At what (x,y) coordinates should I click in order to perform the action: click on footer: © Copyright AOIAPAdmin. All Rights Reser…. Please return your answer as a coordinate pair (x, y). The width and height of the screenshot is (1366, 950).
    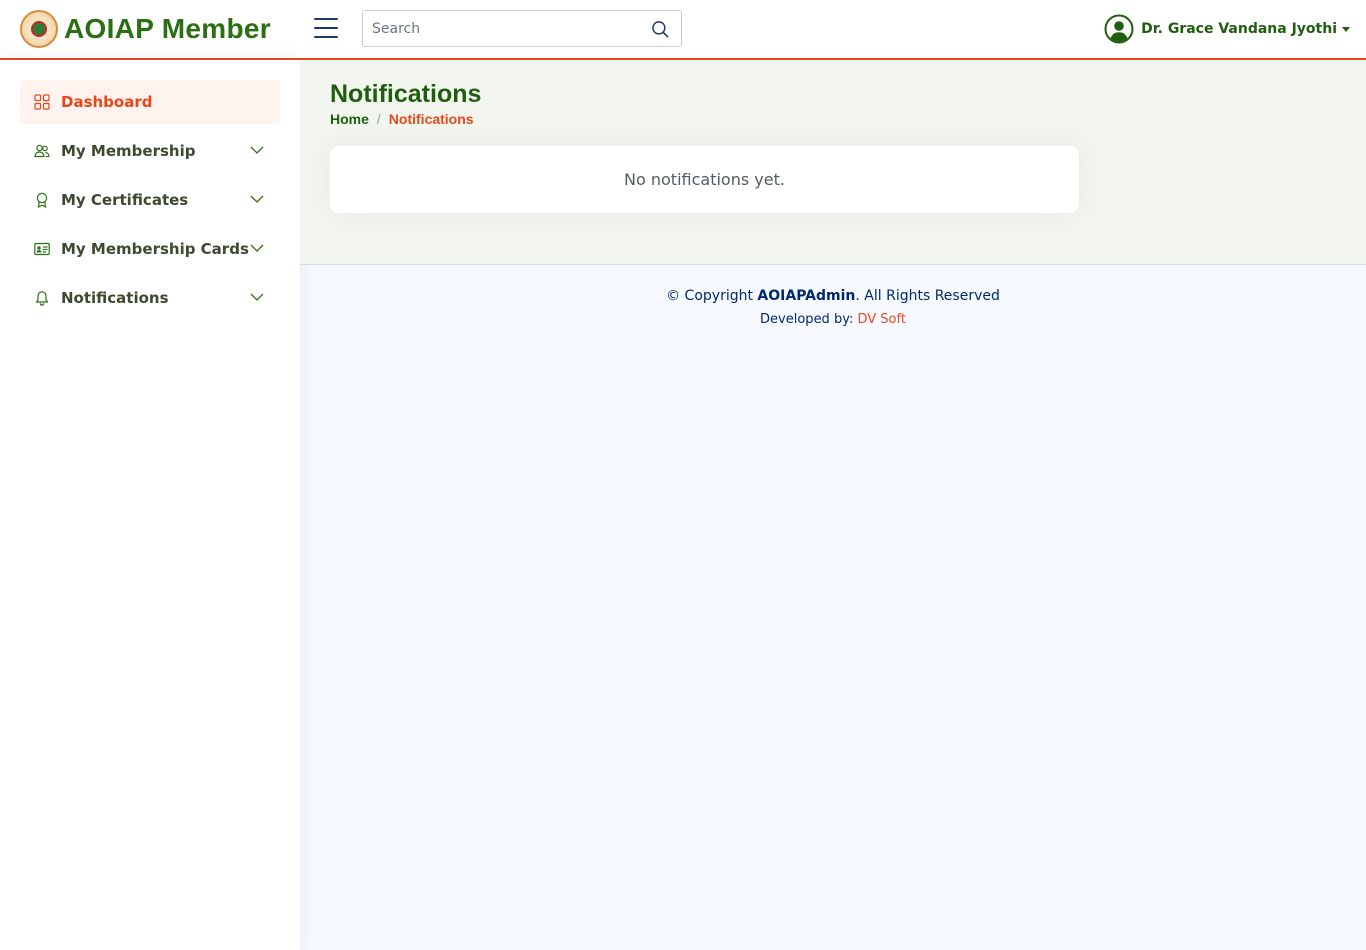
    Looking at the image, I should click on (833, 307).